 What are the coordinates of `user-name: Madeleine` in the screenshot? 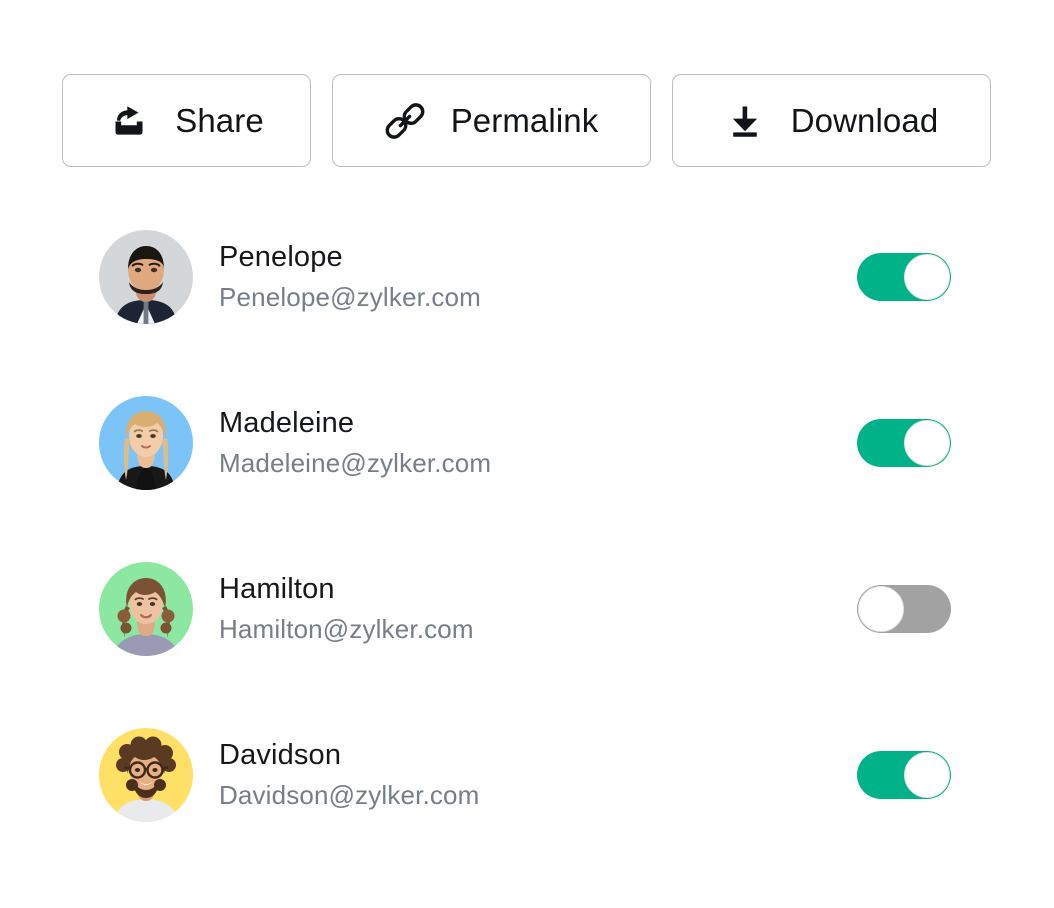 It's located at (287, 423).